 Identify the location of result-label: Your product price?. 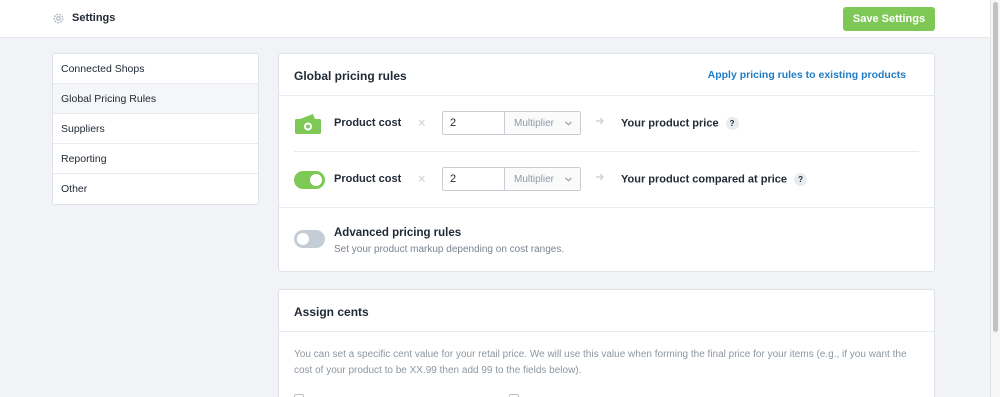
(680, 123).